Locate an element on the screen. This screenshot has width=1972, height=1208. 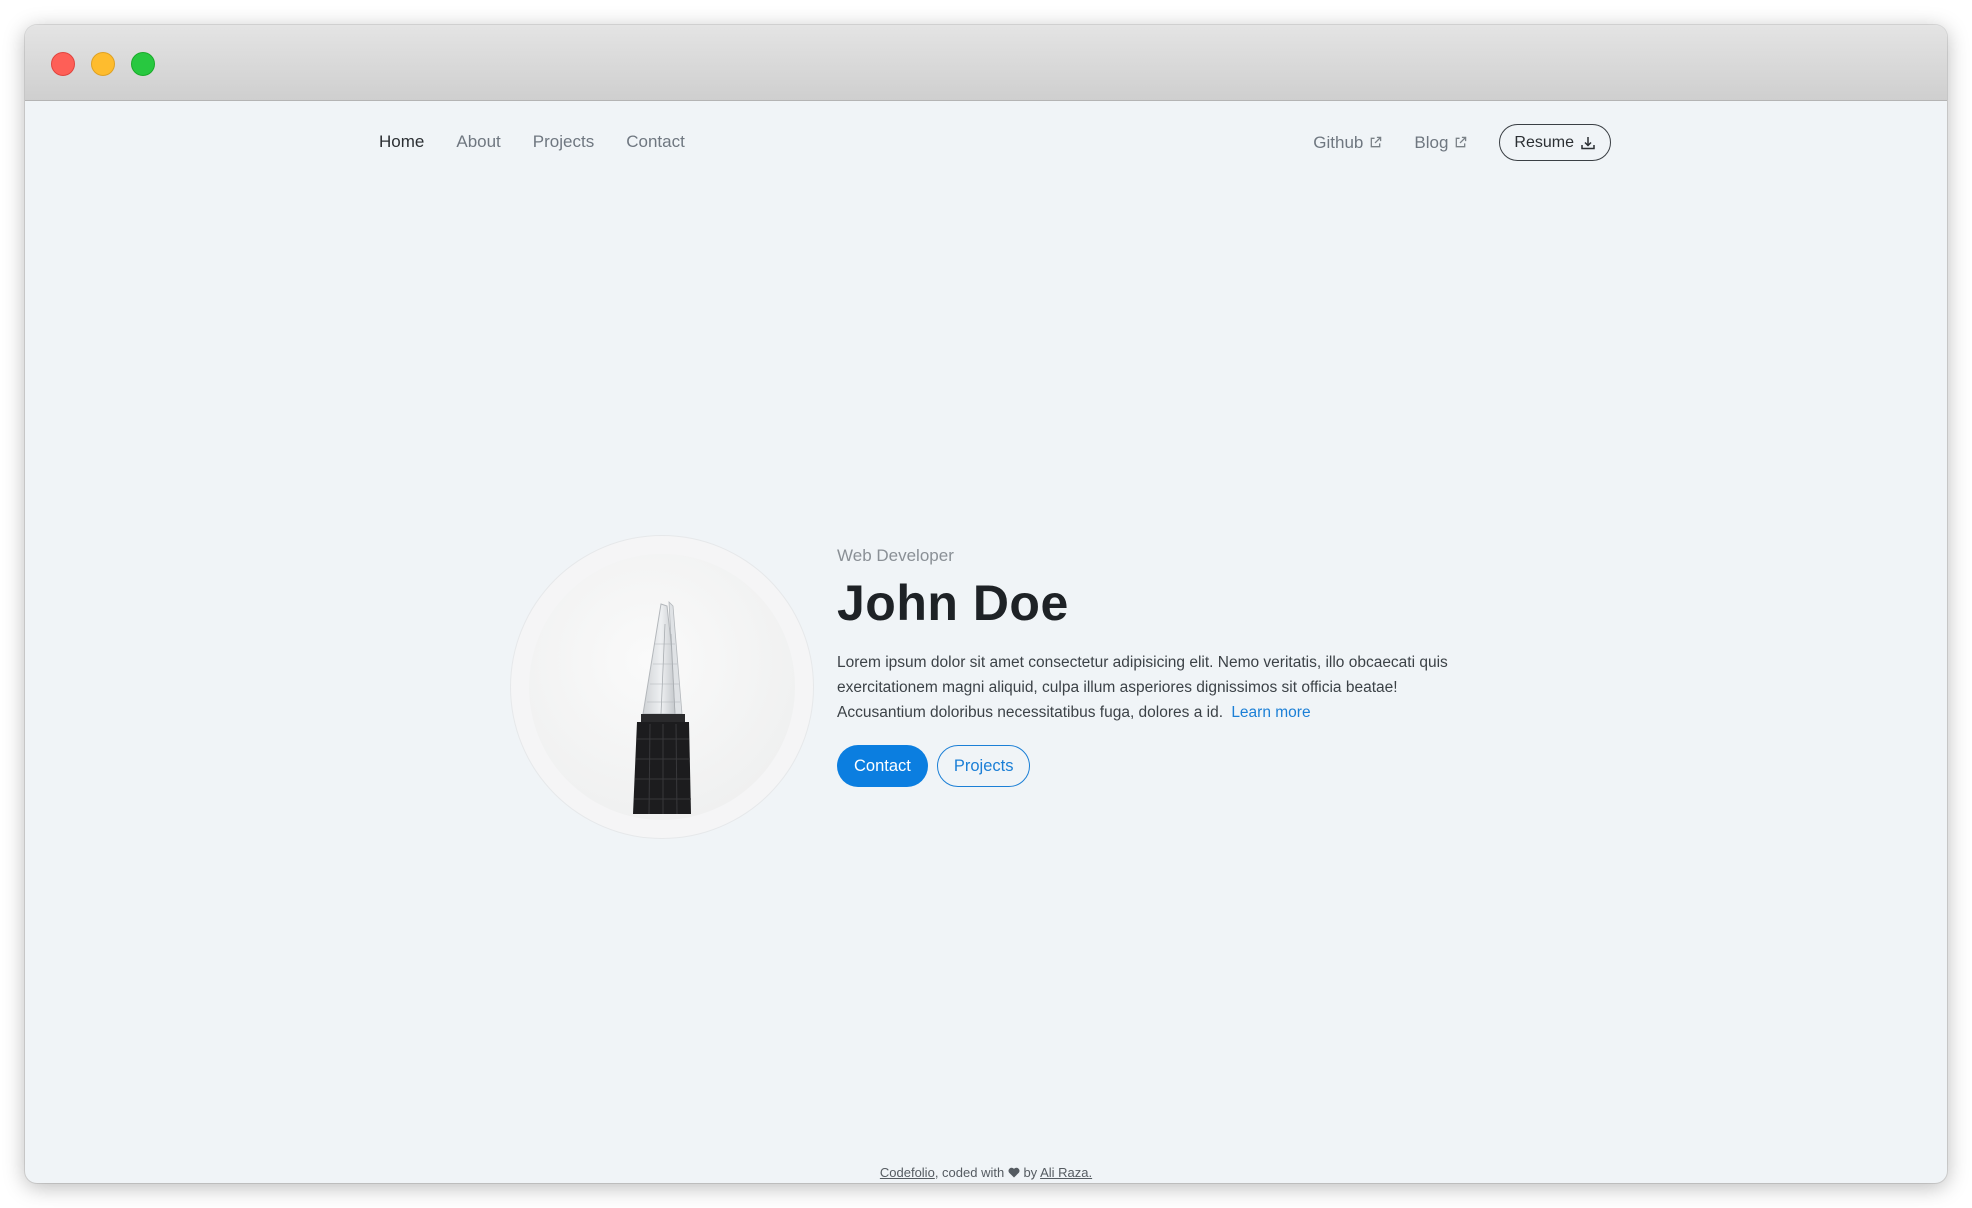
avatar-image is located at coordinates (662, 687).